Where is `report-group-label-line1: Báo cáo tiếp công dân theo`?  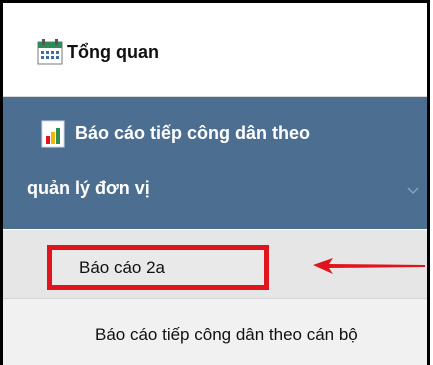
report-group-label-line1: Báo cáo tiếp công dân theo is located at coordinates (193, 133).